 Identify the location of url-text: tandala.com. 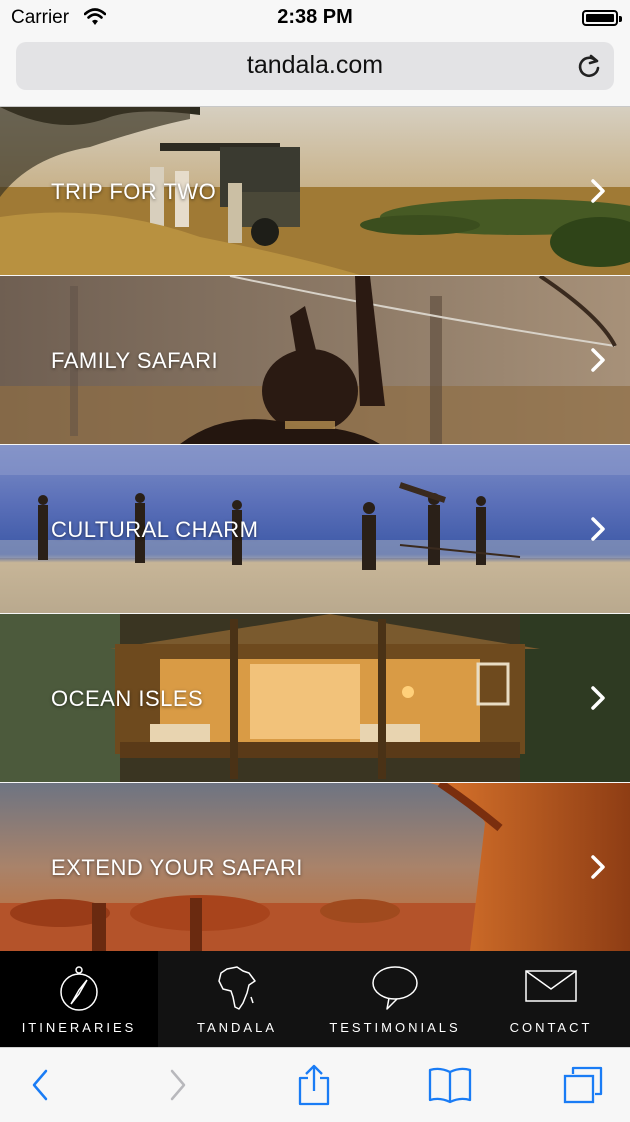
(315, 65).